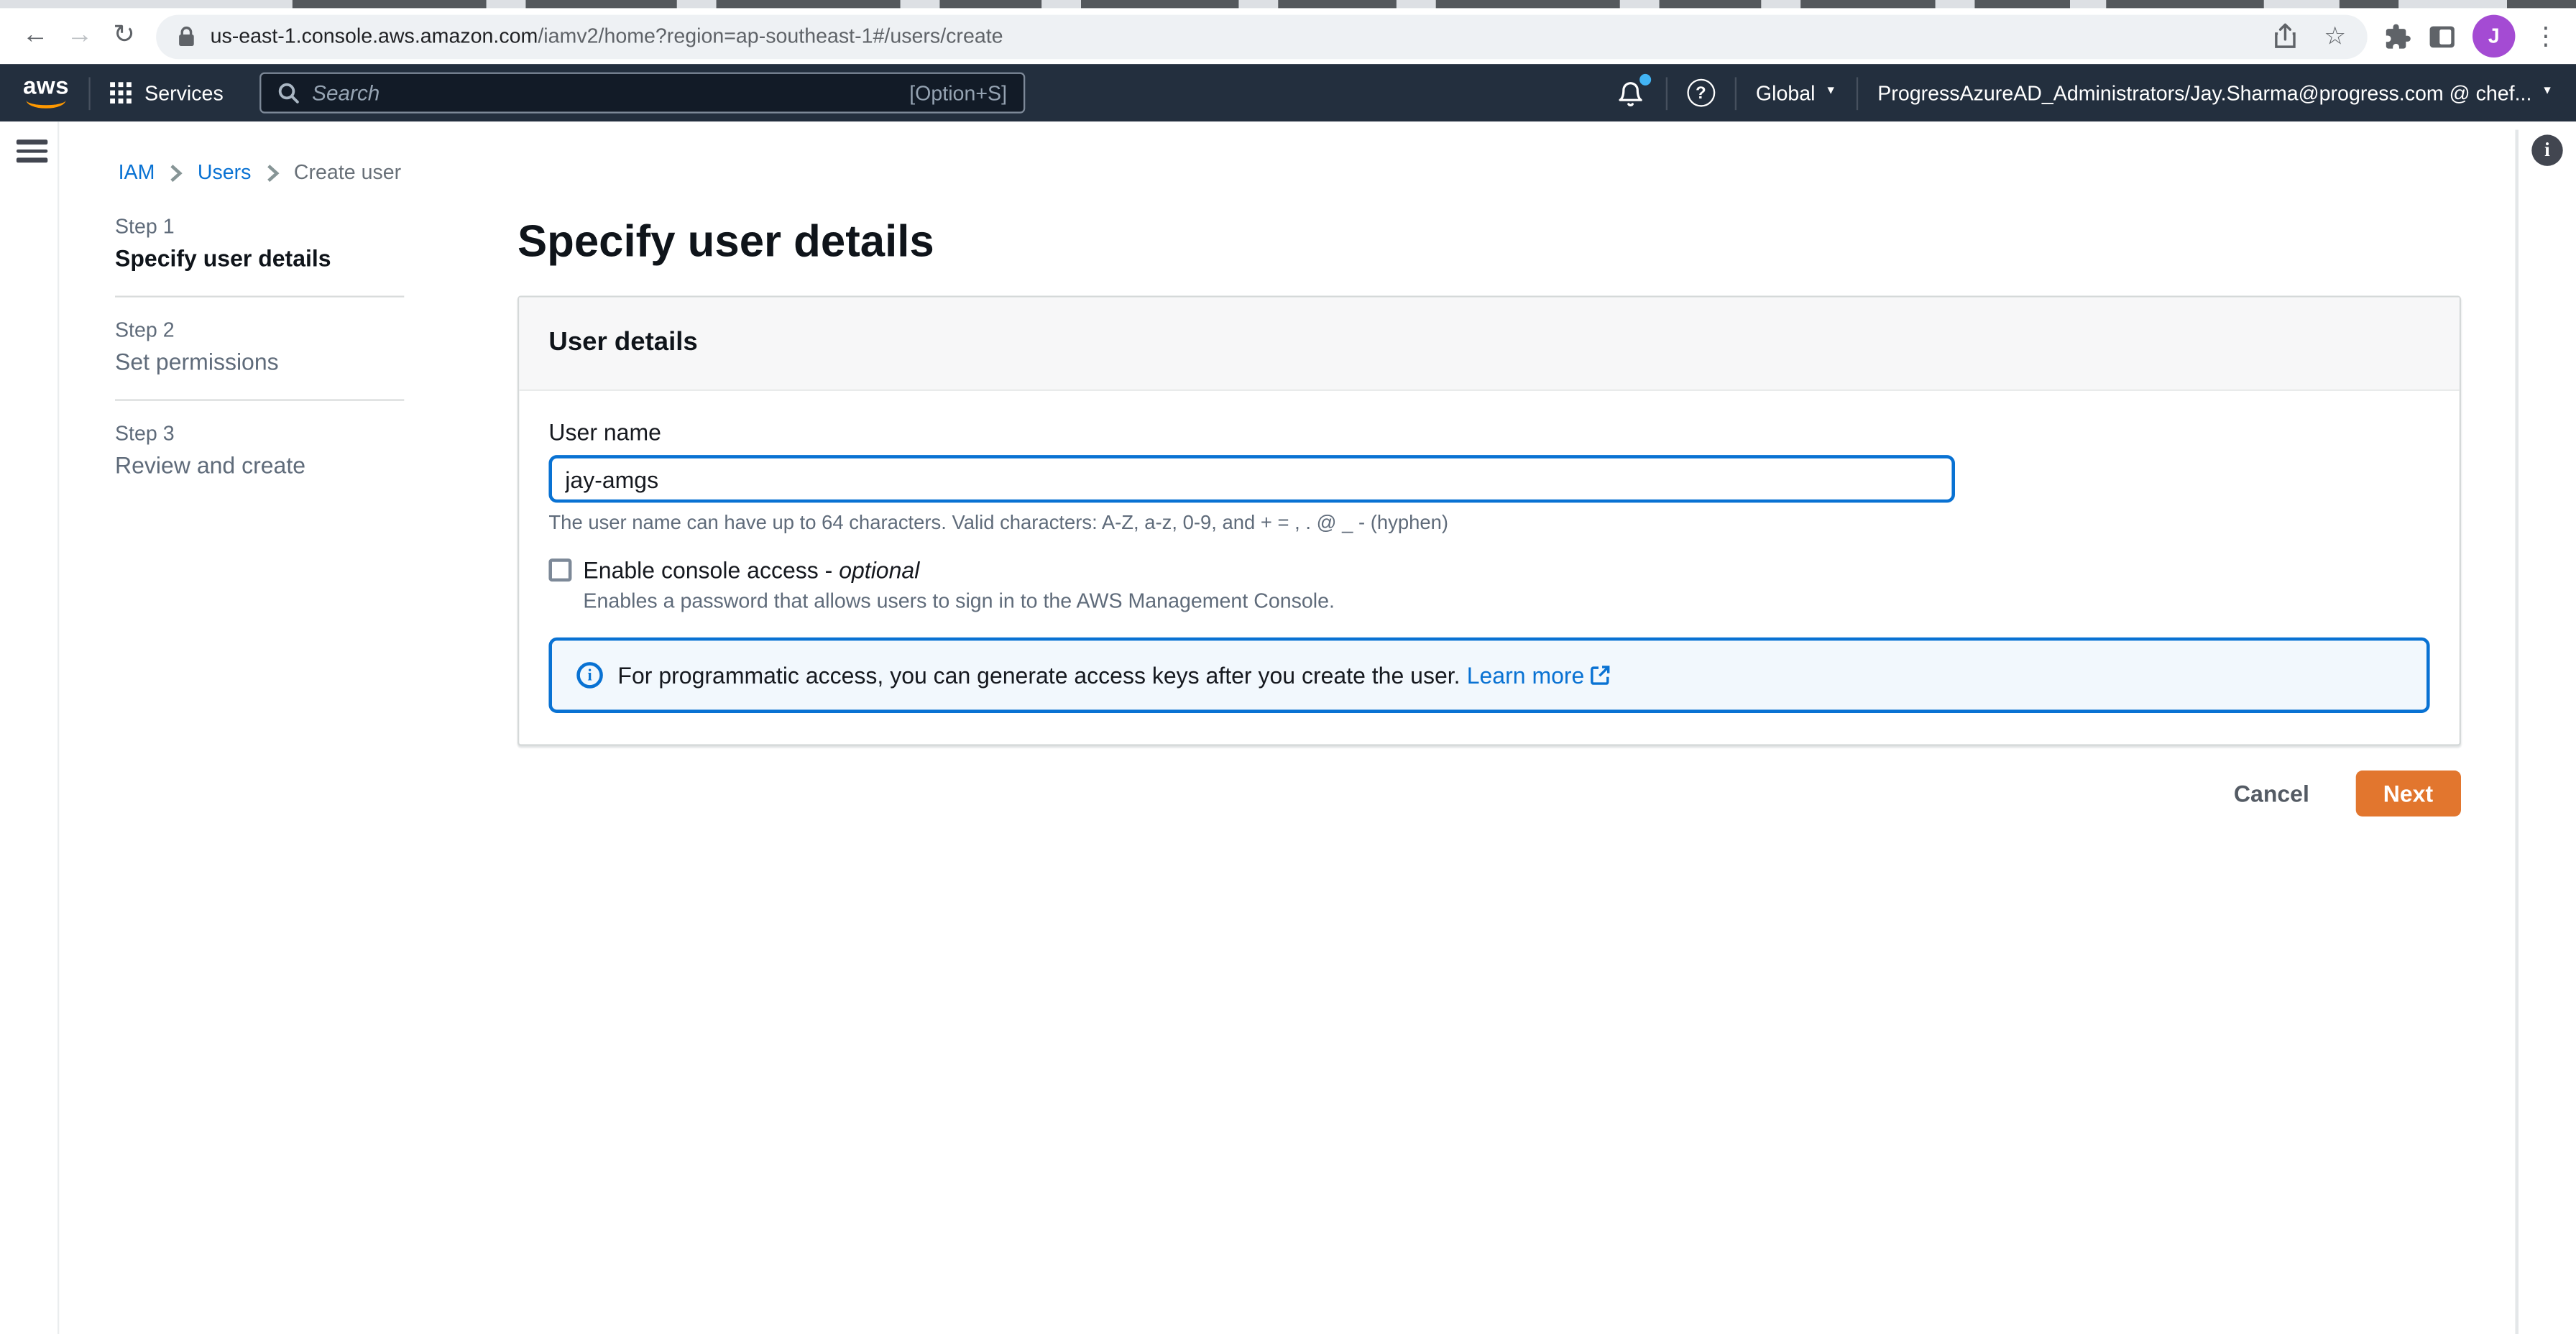  What do you see at coordinates (589, 675) in the screenshot?
I see `info-icon: i` at bounding box center [589, 675].